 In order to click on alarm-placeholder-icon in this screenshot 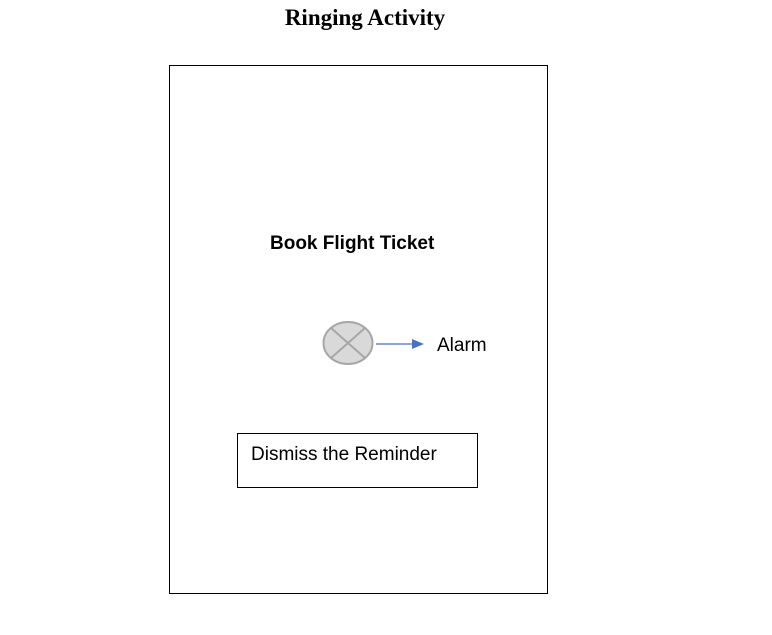, I will do `click(349, 343)`.